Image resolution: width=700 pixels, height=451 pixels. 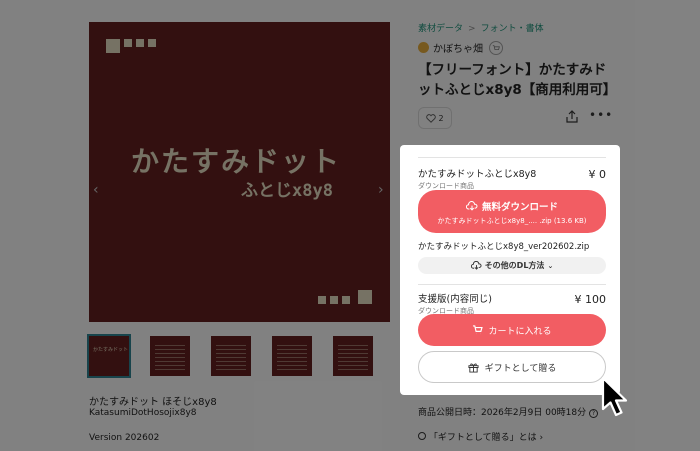 What do you see at coordinates (512, 303) in the screenshot?
I see `support-item-row: 支援版(内容同じ) ダウンロード商品 ¥ 100` at bounding box center [512, 303].